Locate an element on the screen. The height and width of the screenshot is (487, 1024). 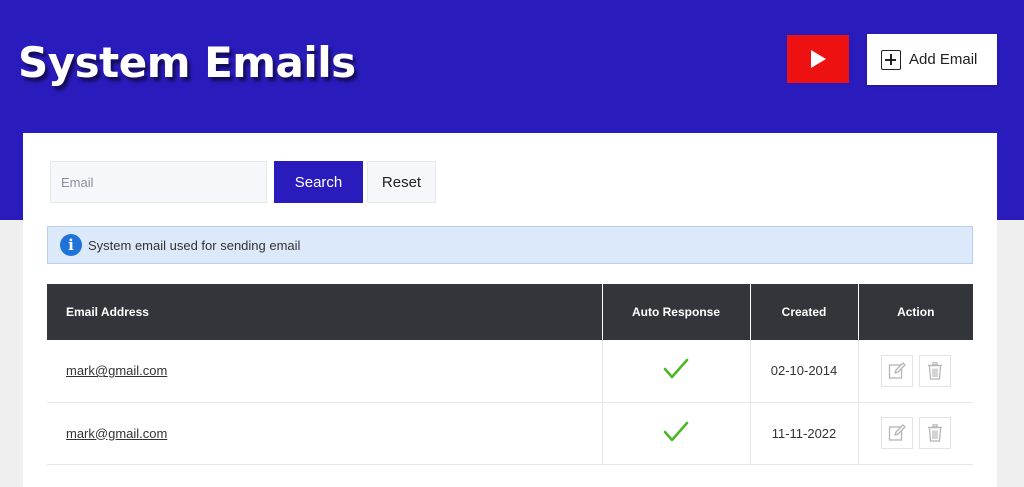
column-header-auto-response: Auto Response is located at coordinates (676, 312).